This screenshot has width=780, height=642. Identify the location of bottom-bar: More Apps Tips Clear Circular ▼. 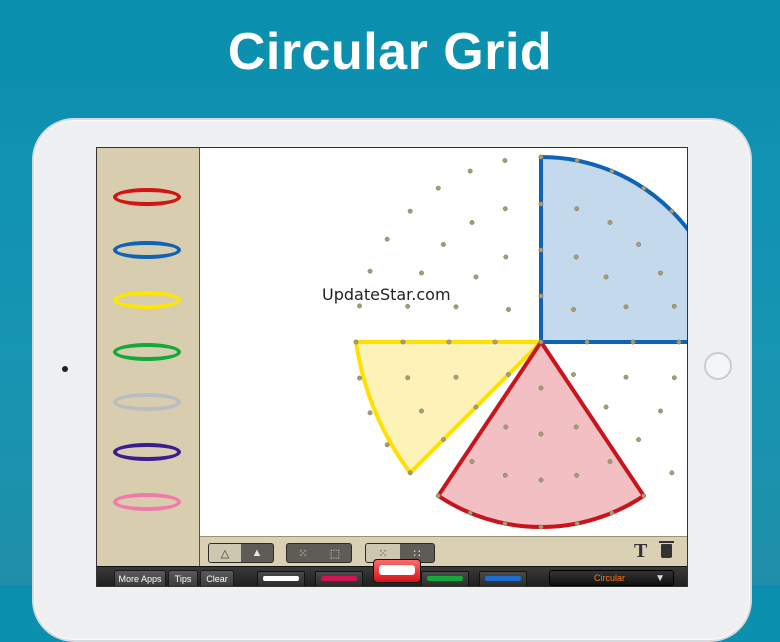
(392, 572).